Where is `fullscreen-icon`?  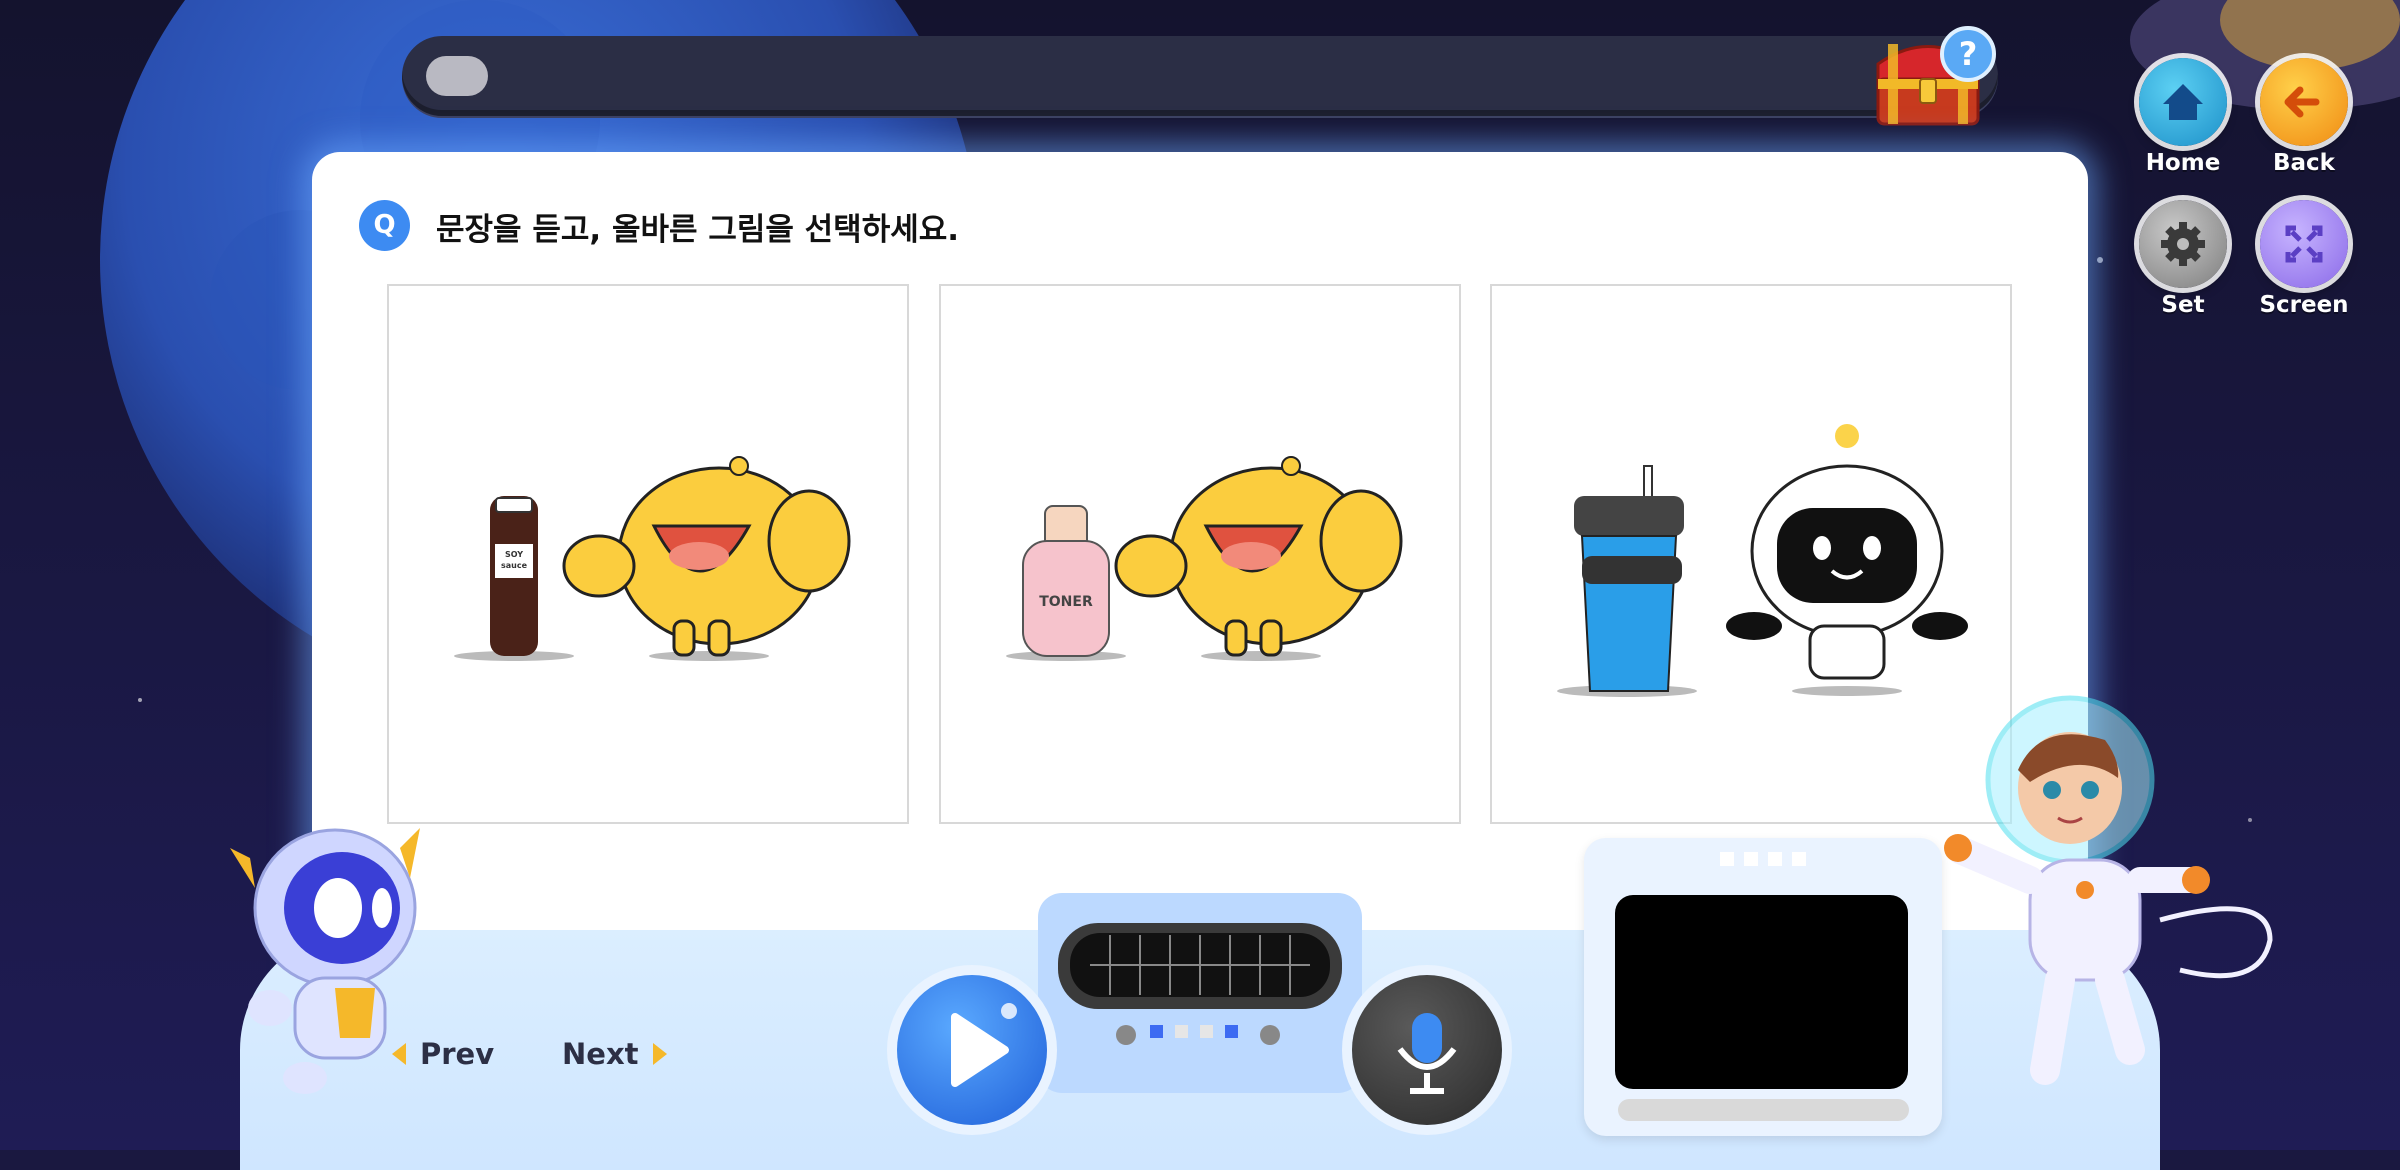 fullscreen-icon is located at coordinates (2304, 244).